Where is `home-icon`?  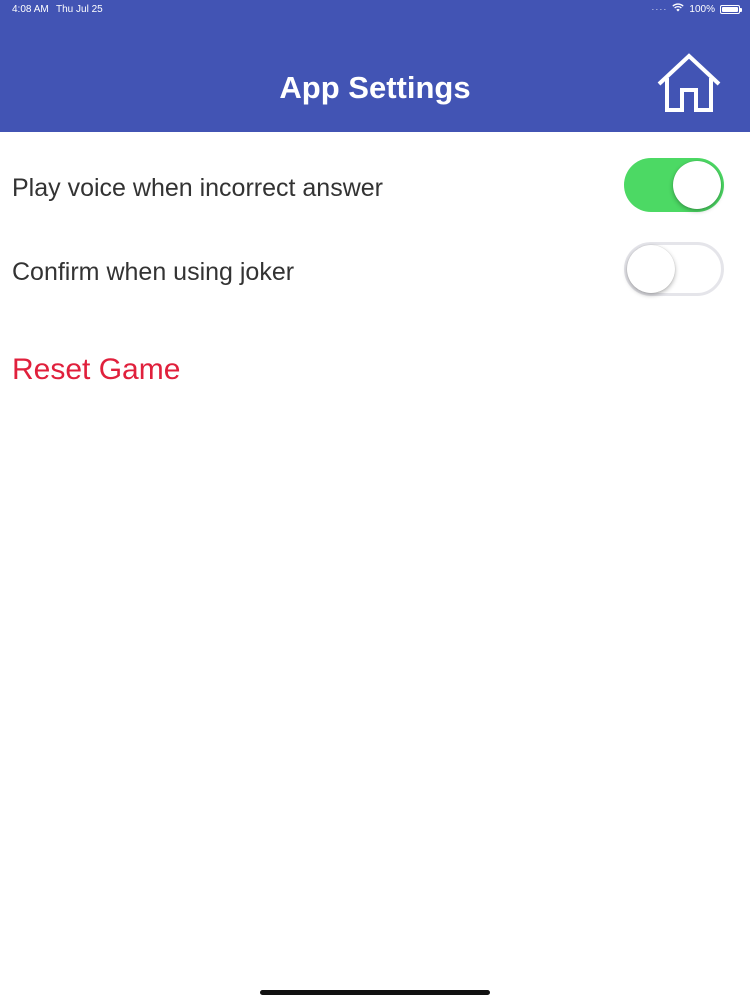
home-icon is located at coordinates (689, 82).